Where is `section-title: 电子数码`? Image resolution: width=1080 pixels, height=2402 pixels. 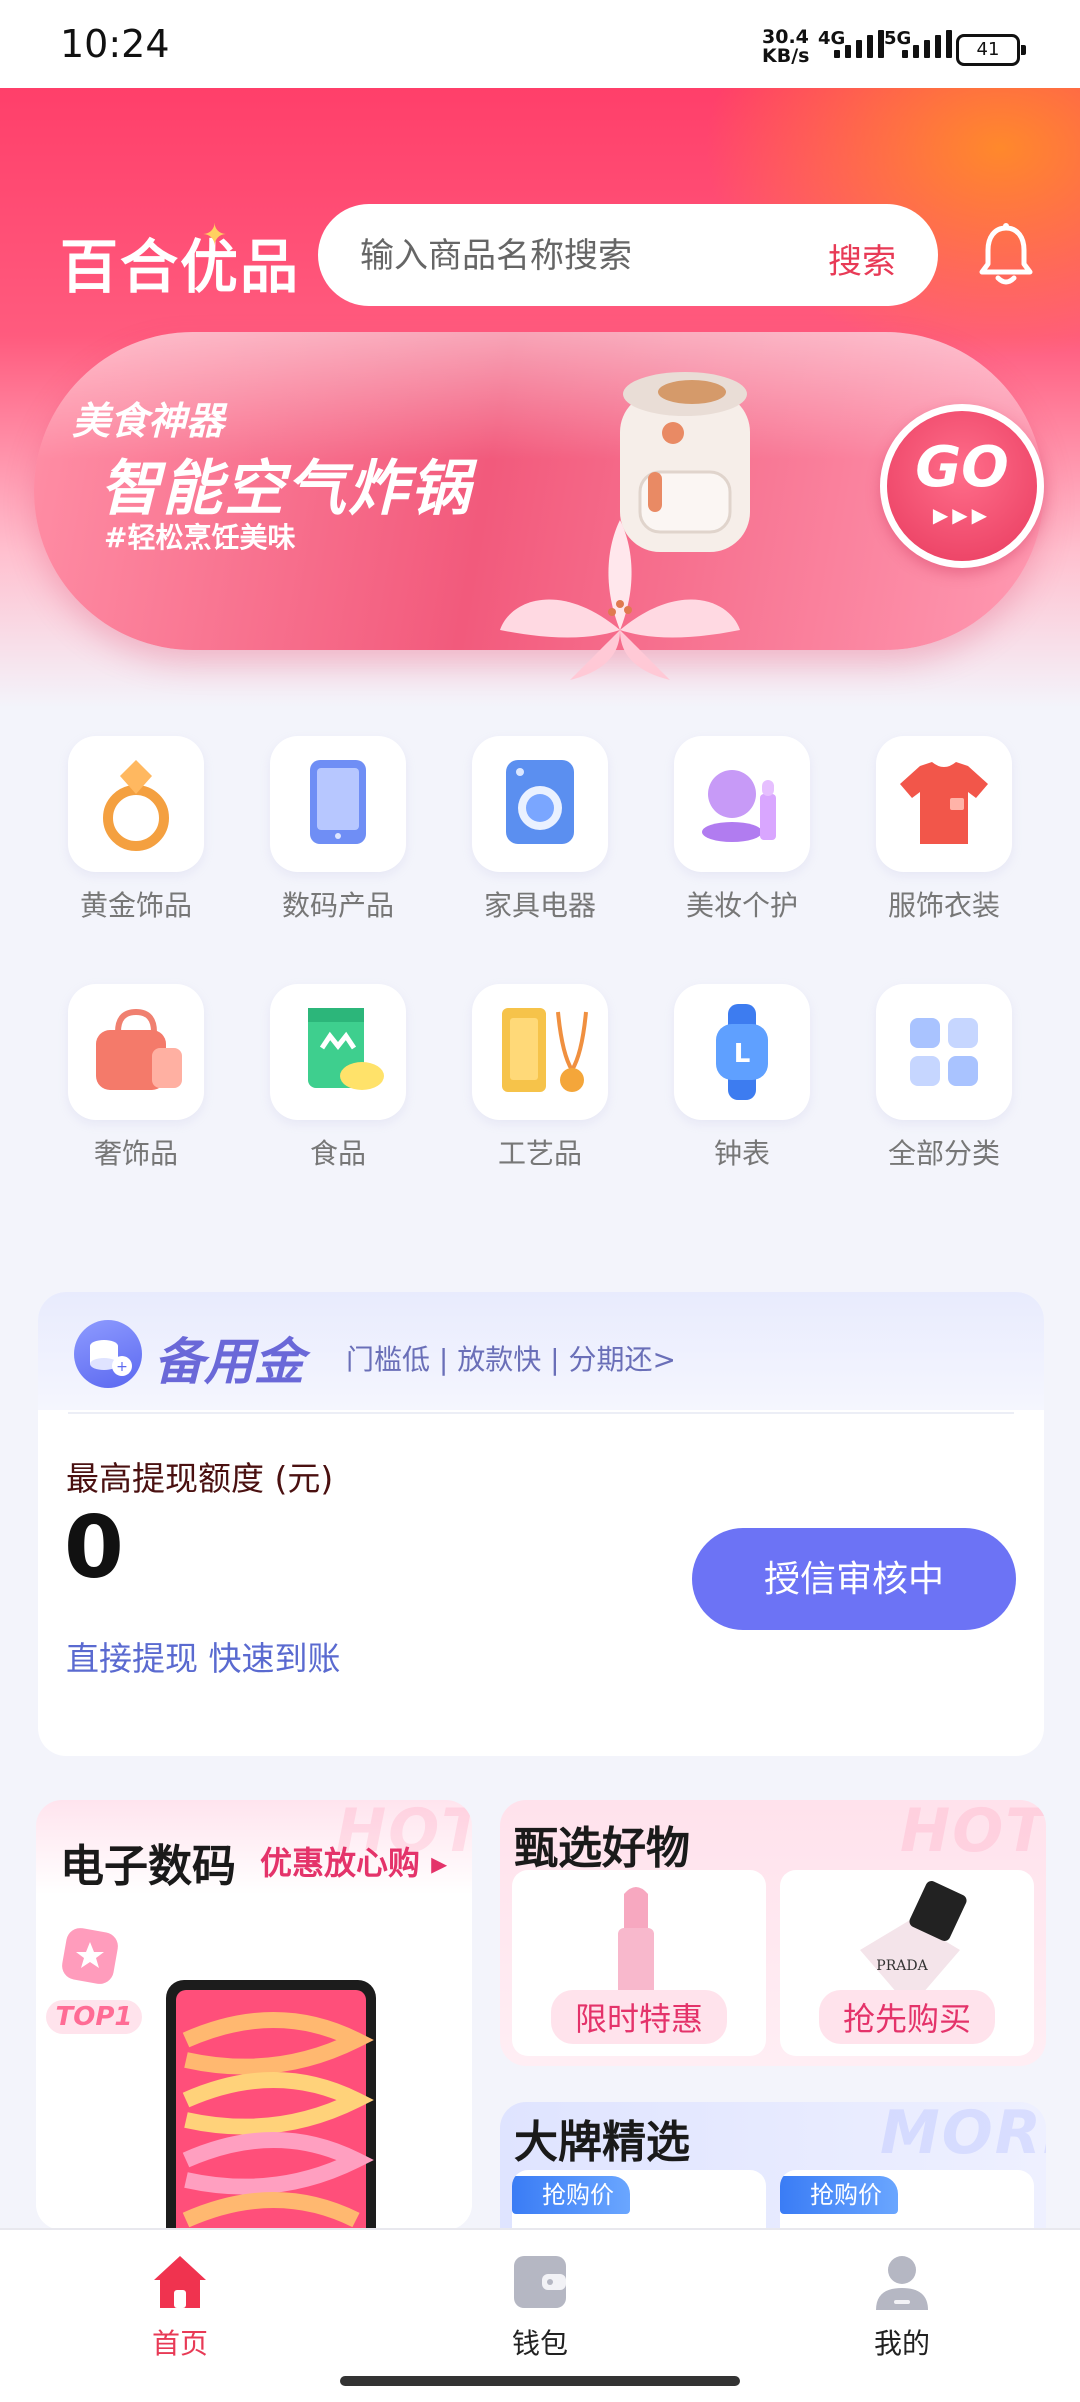
section-title: 电子数码 is located at coordinates (148, 1866).